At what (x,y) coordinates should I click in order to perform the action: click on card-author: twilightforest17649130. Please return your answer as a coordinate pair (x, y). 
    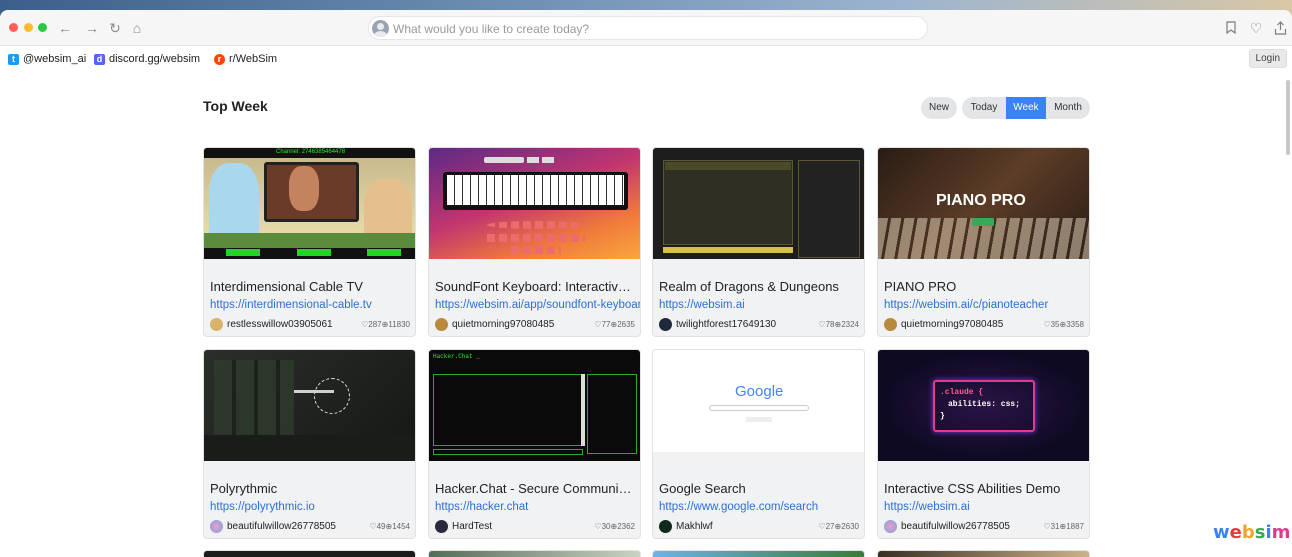
    Looking at the image, I should click on (717, 324).